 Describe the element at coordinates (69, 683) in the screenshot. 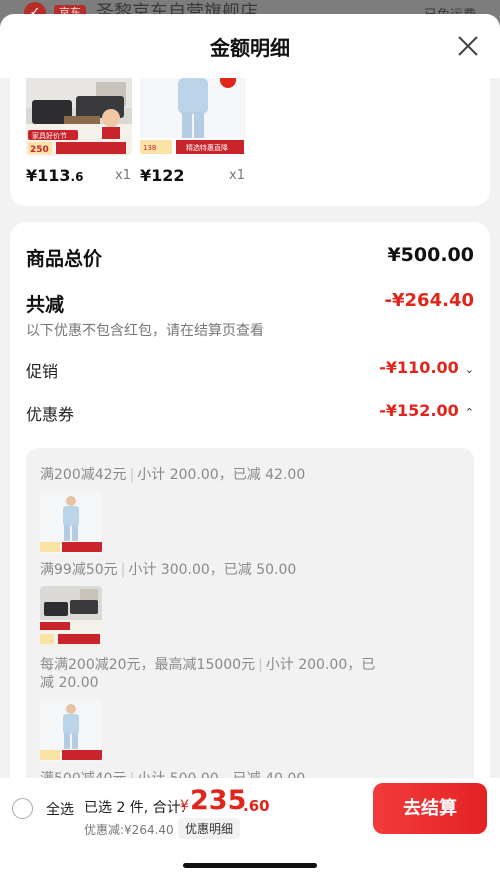

I see `coupon-rule-line-cont: 减 20.00` at that location.